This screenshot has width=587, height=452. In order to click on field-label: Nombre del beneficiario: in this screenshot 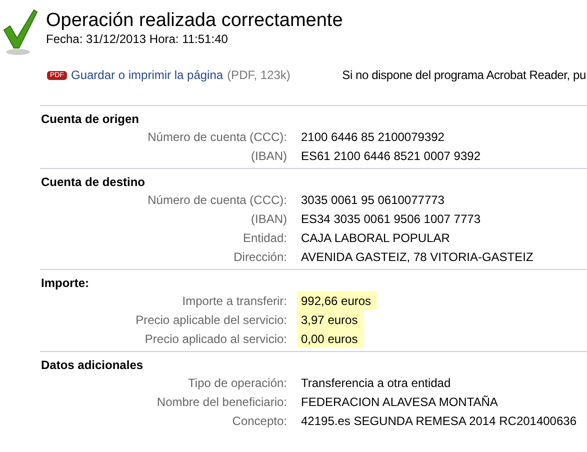, I will do `click(222, 402)`.